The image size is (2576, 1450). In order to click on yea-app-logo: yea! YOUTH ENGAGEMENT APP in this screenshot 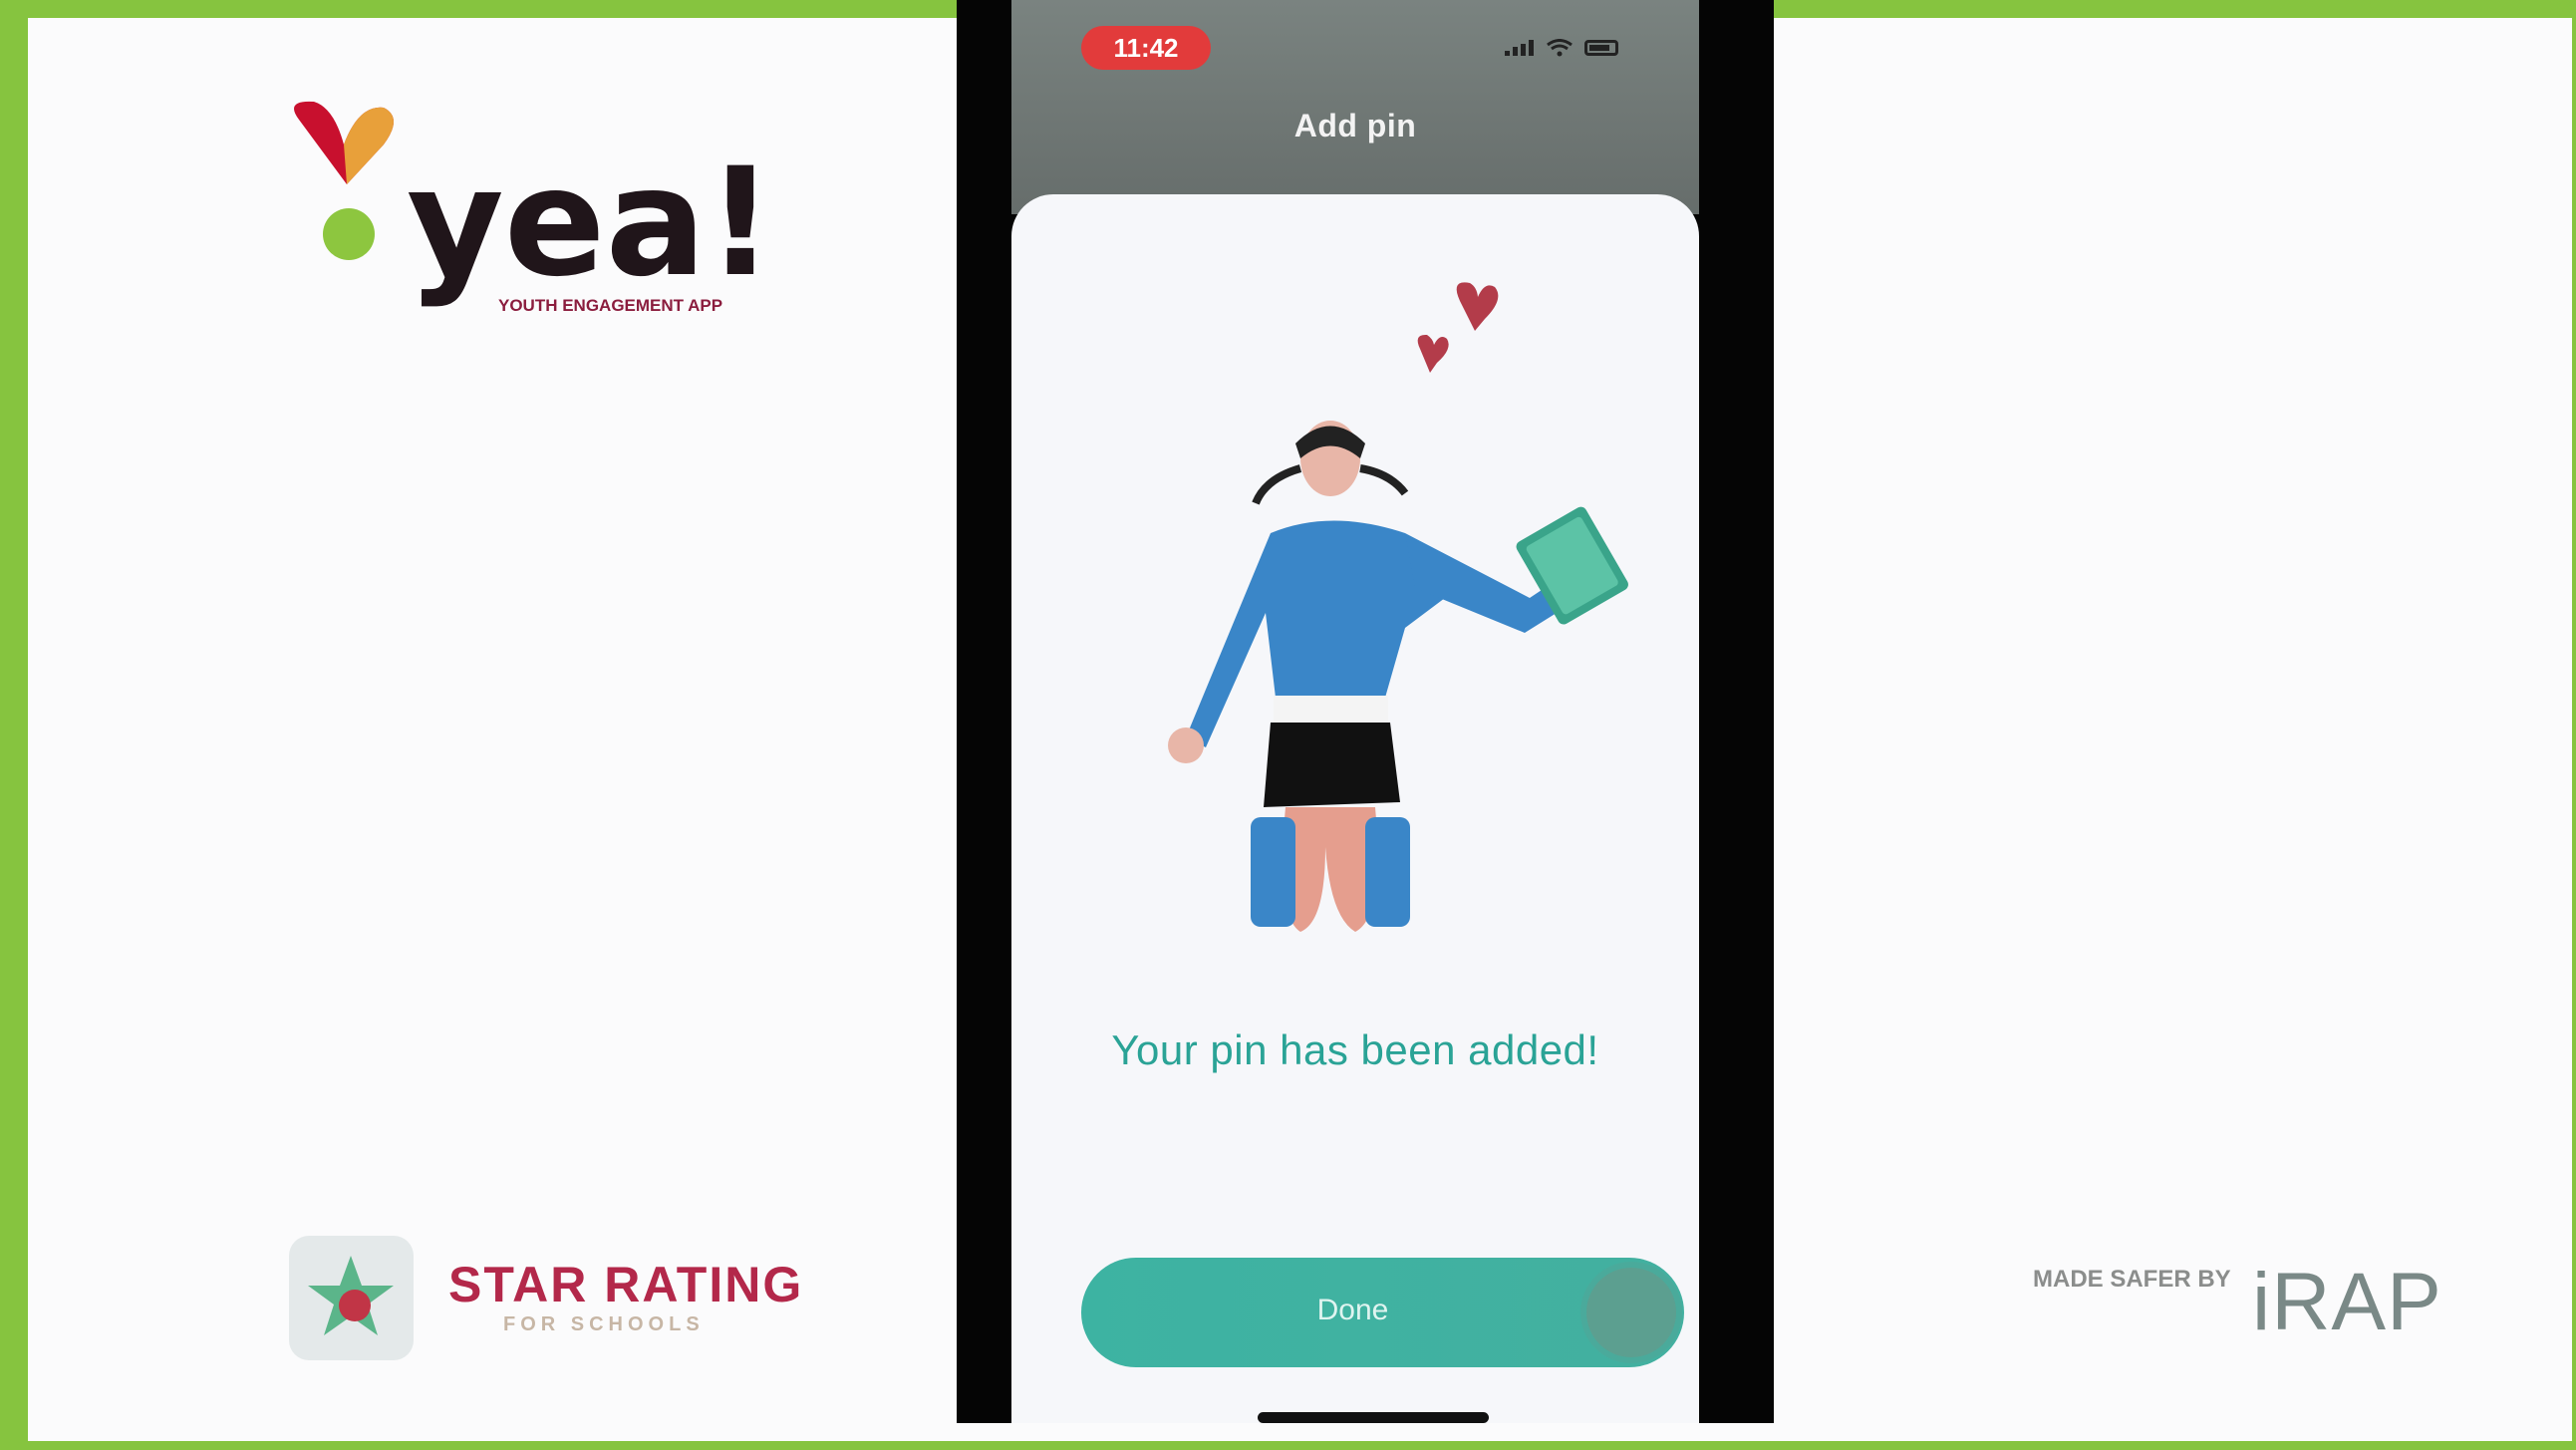, I will do `click(534, 208)`.